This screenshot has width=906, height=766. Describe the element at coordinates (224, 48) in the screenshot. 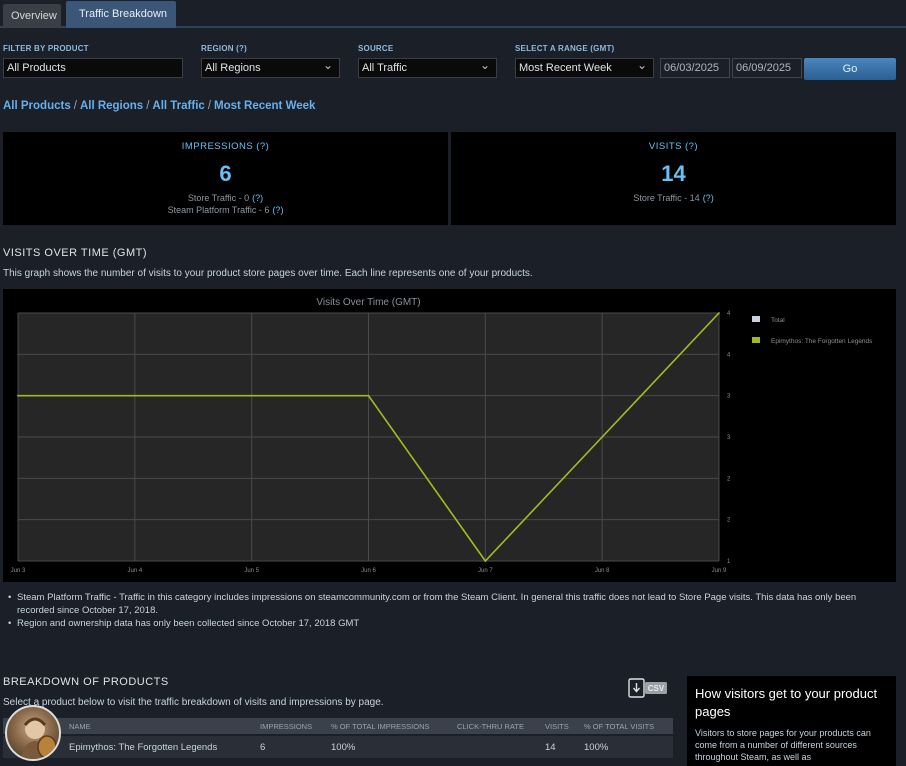

I see `region-filter-label: REGION (?)` at that location.